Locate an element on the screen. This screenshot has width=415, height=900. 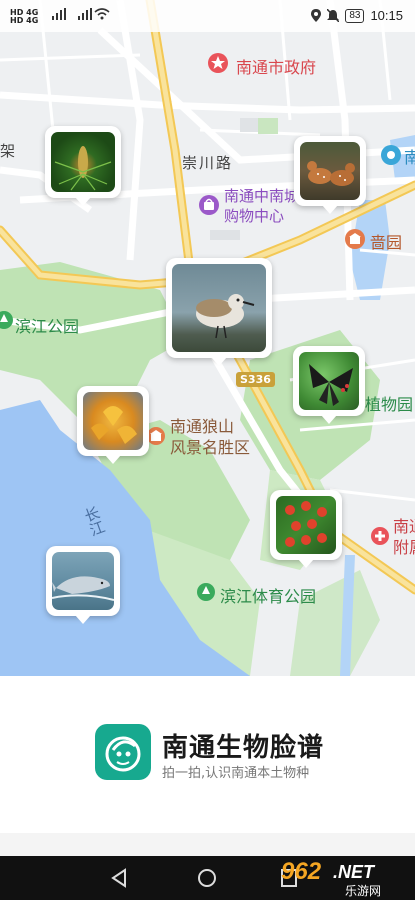
sandpiper-bird-photo is located at coordinates (219, 308).